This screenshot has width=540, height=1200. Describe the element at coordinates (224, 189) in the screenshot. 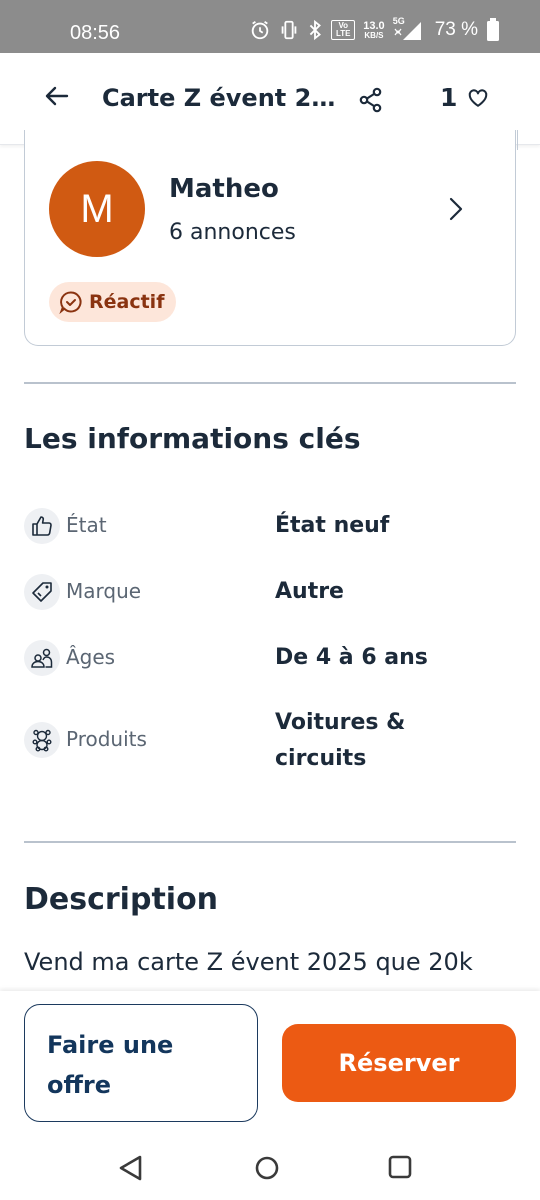

I see `seller-name: Matheo` at that location.